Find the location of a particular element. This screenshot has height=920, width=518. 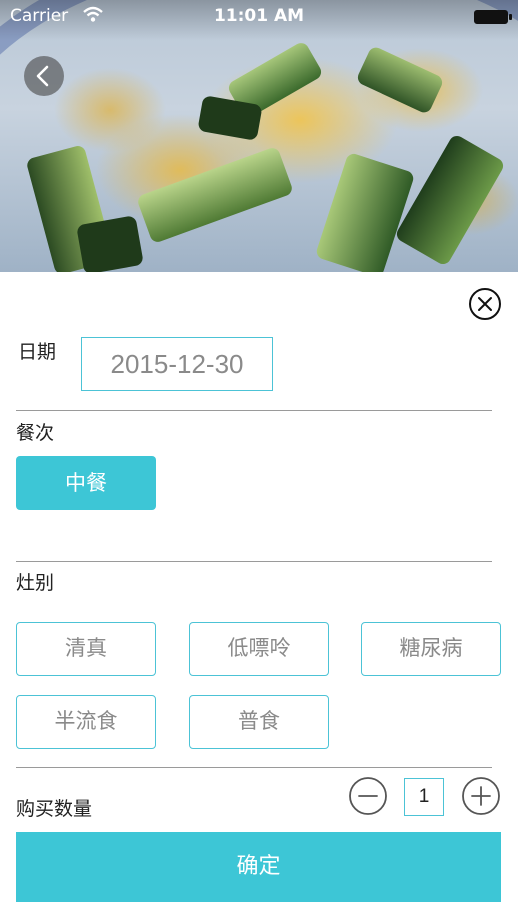

quantity-decrease-button is located at coordinates (368, 796).